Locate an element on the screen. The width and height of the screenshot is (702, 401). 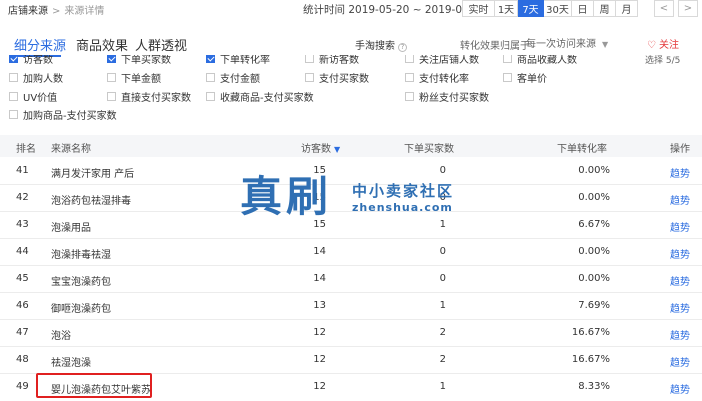
metric-label: 支付金额 is located at coordinates (240, 79).